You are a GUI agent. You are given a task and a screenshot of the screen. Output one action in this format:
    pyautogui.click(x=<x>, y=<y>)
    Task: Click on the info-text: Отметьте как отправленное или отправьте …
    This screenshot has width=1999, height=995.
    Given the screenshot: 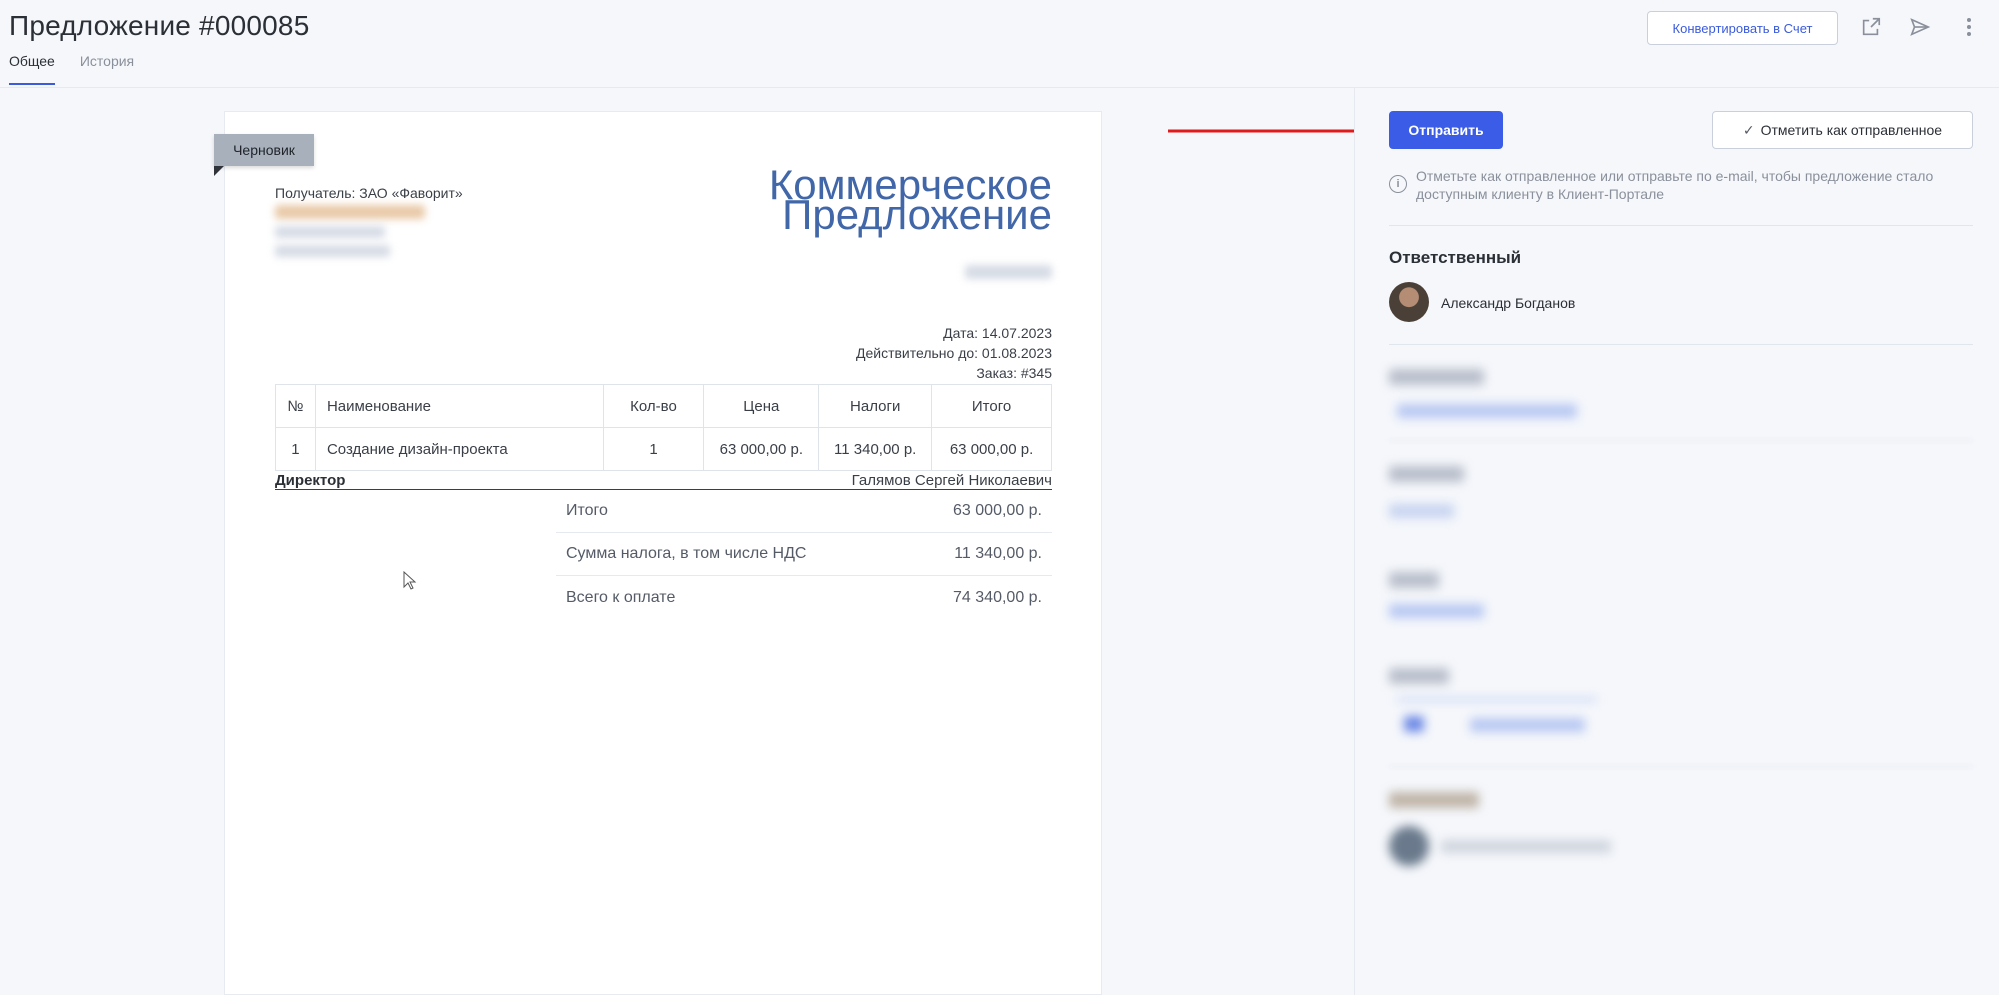 What is the action you would take?
    pyautogui.click(x=1675, y=185)
    